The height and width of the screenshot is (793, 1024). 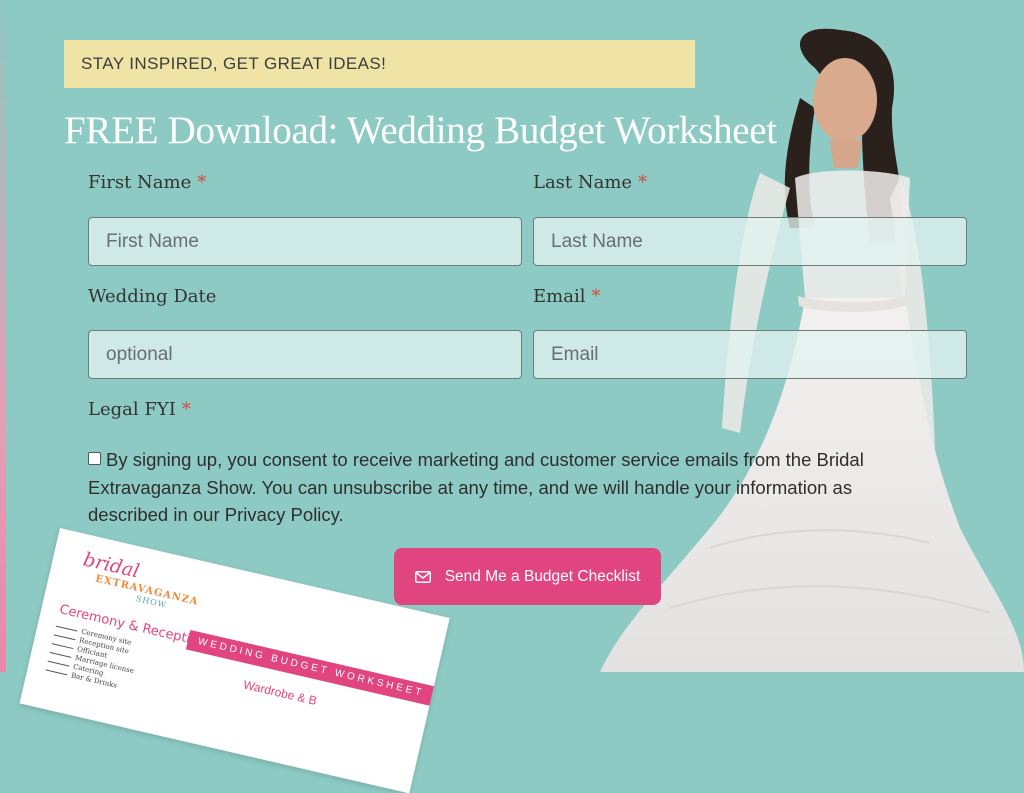 I want to click on email-label: Email *, so click(x=566, y=296).